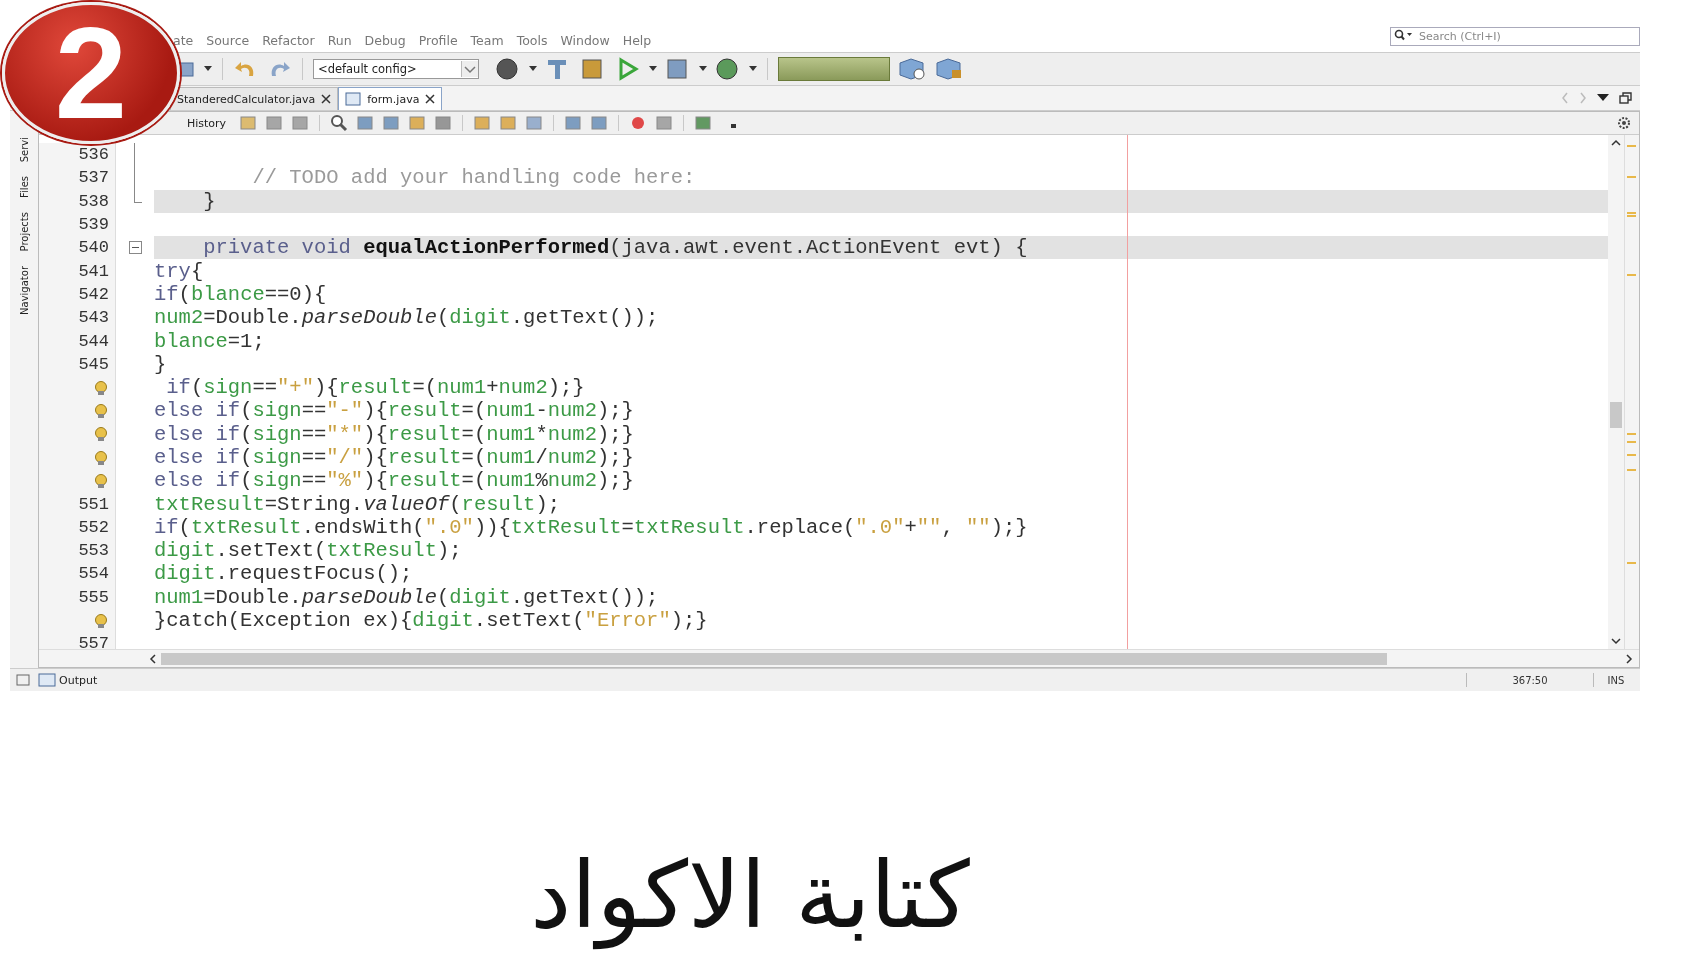 The height and width of the screenshot is (970, 1700). I want to click on code-line: try{, so click(179, 271).